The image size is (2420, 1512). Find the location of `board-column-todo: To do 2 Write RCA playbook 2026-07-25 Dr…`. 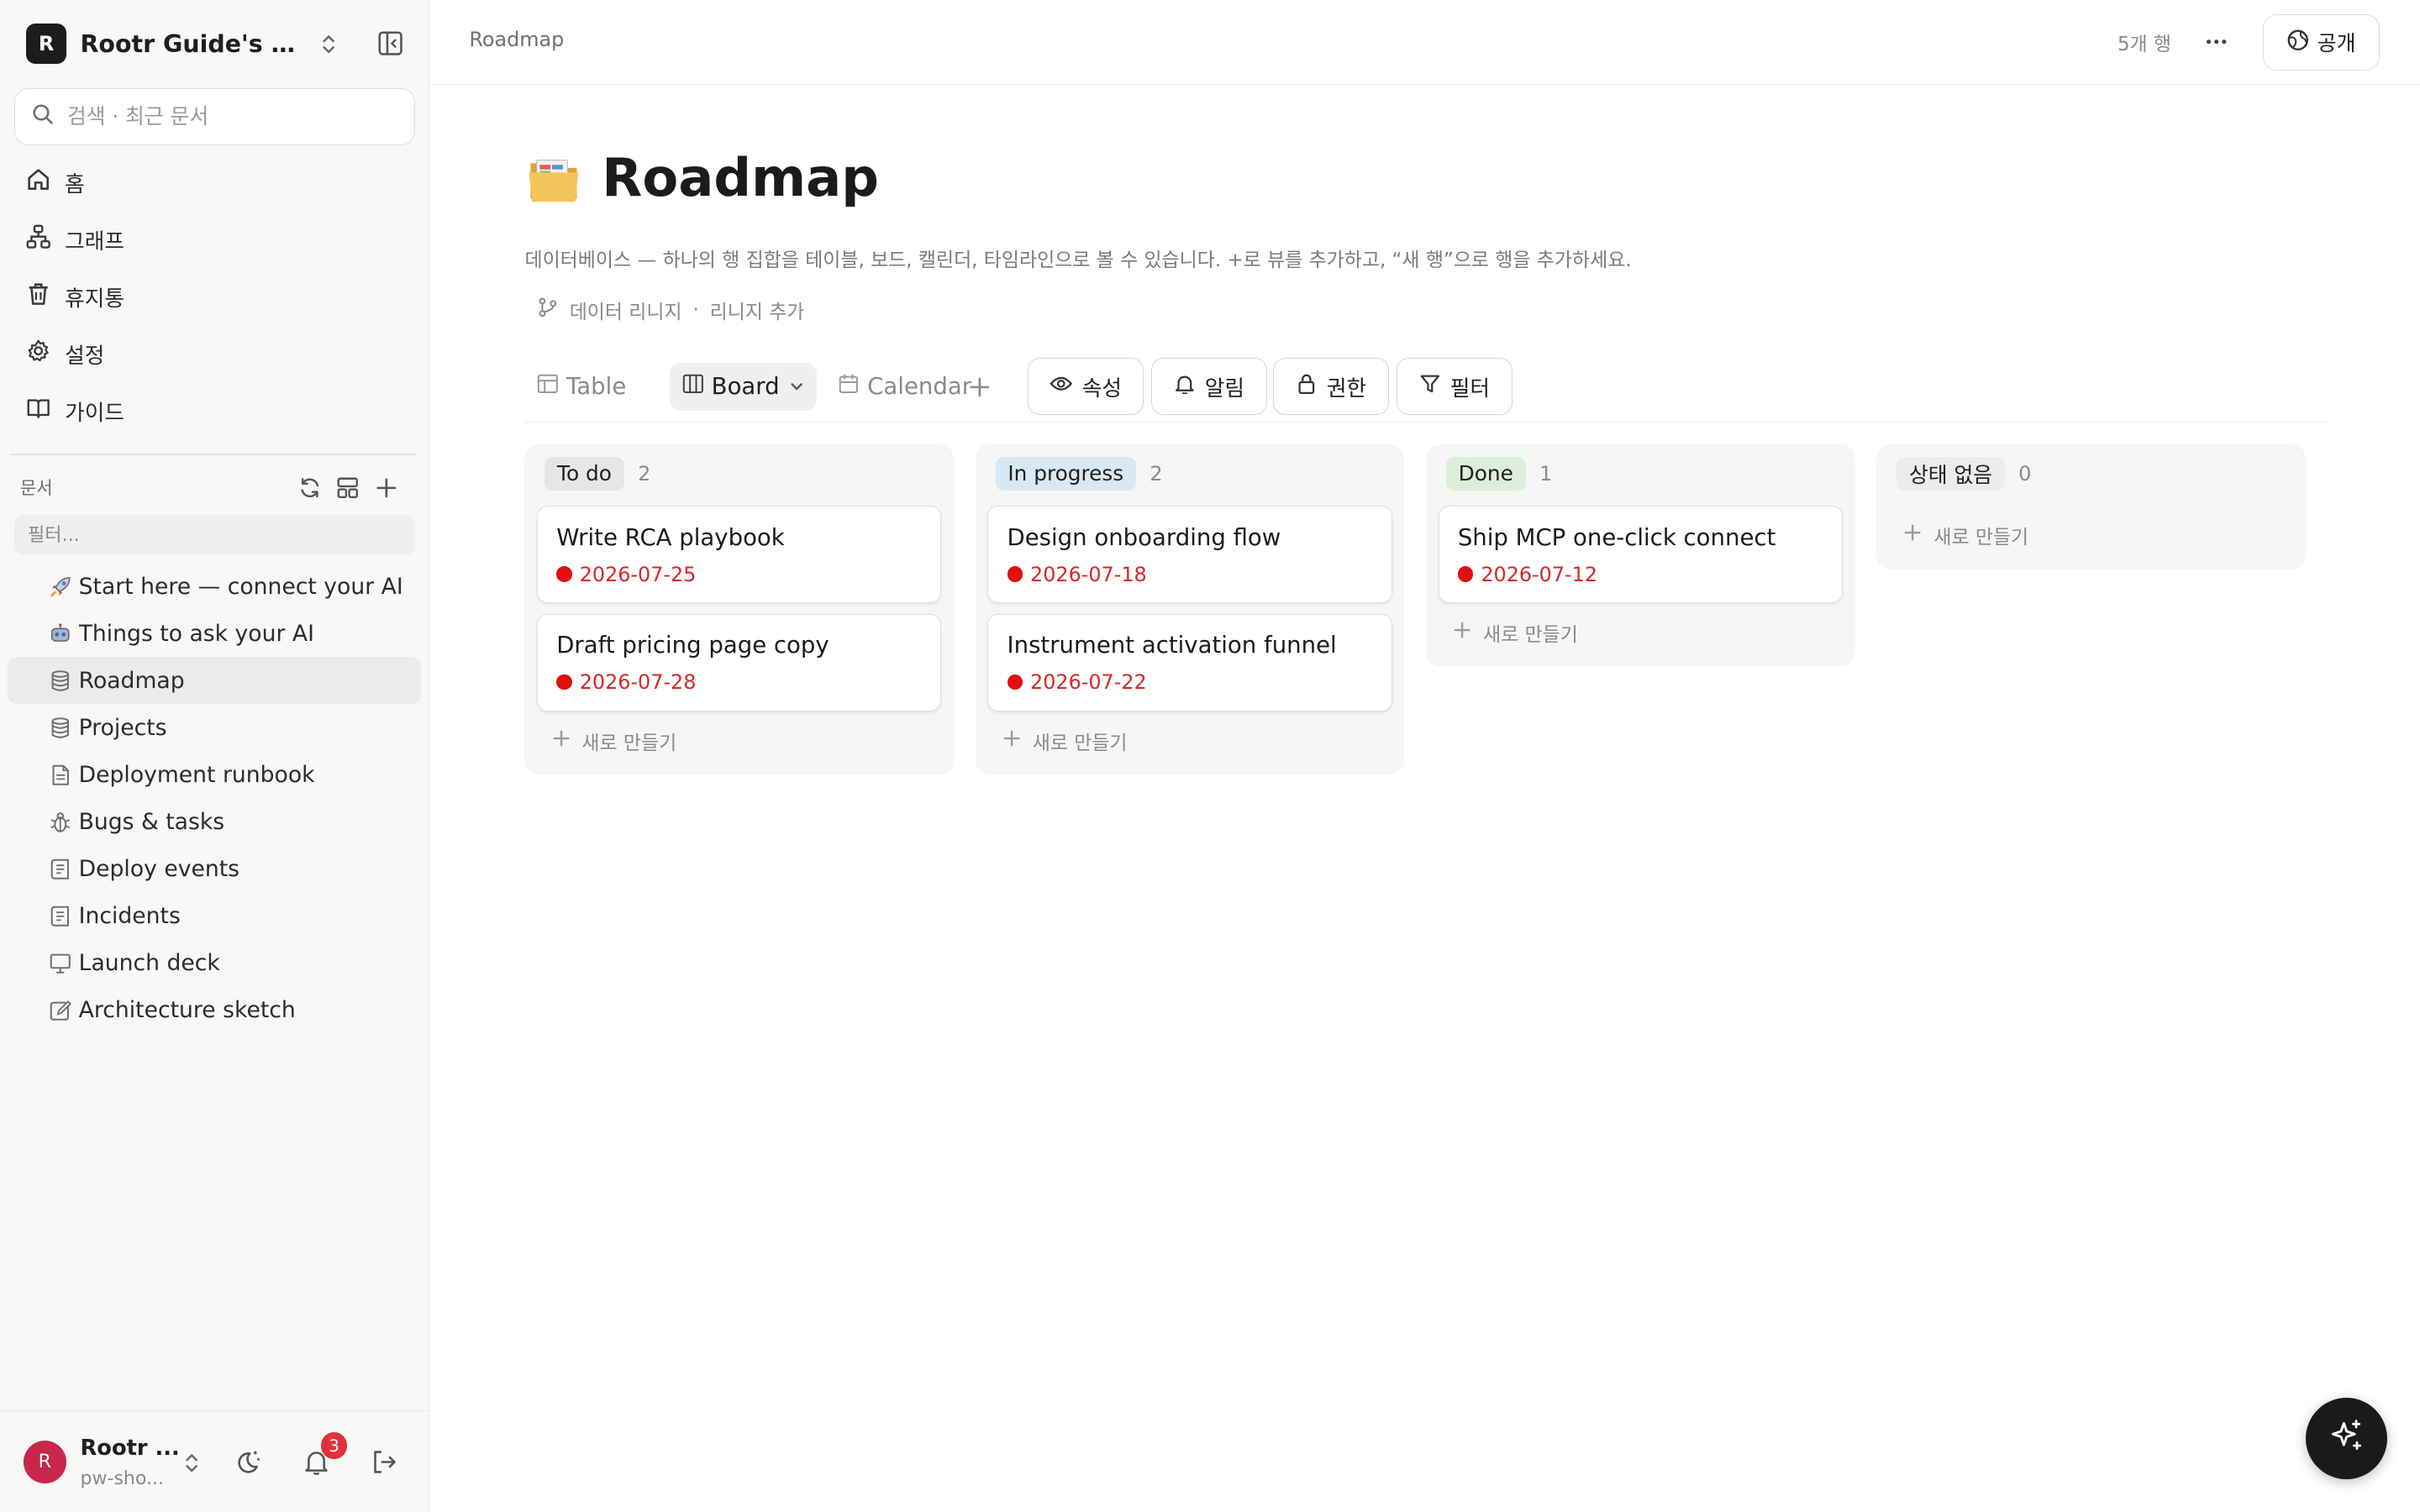

board-column-todo: To do 2 Write RCA playbook 2026-07-25 Dr… is located at coordinates (739, 609).